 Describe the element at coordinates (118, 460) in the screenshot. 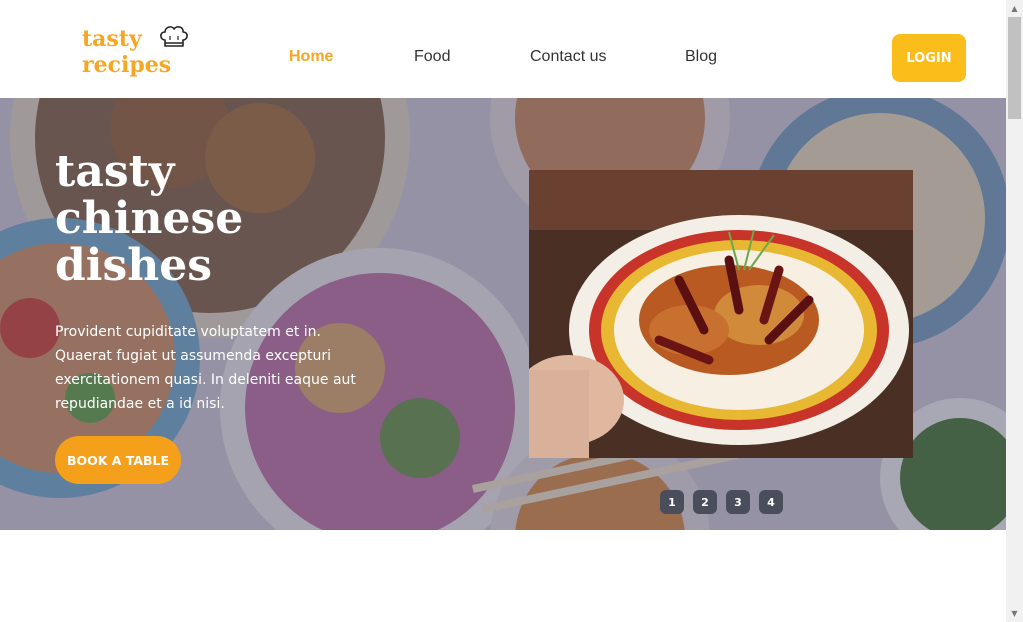

I see `book-a-table-button: BOOK A TABLE` at that location.